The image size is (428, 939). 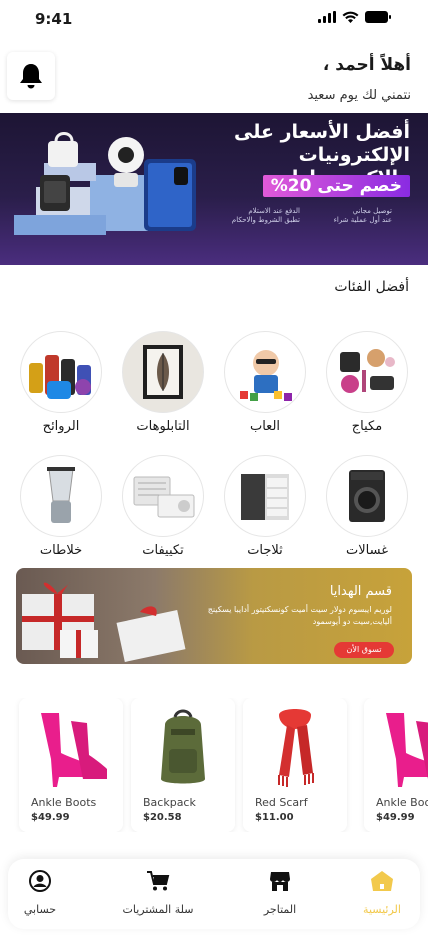 What do you see at coordinates (360, 591) in the screenshot?
I see `gift-title: قسم الهدايا` at bounding box center [360, 591].